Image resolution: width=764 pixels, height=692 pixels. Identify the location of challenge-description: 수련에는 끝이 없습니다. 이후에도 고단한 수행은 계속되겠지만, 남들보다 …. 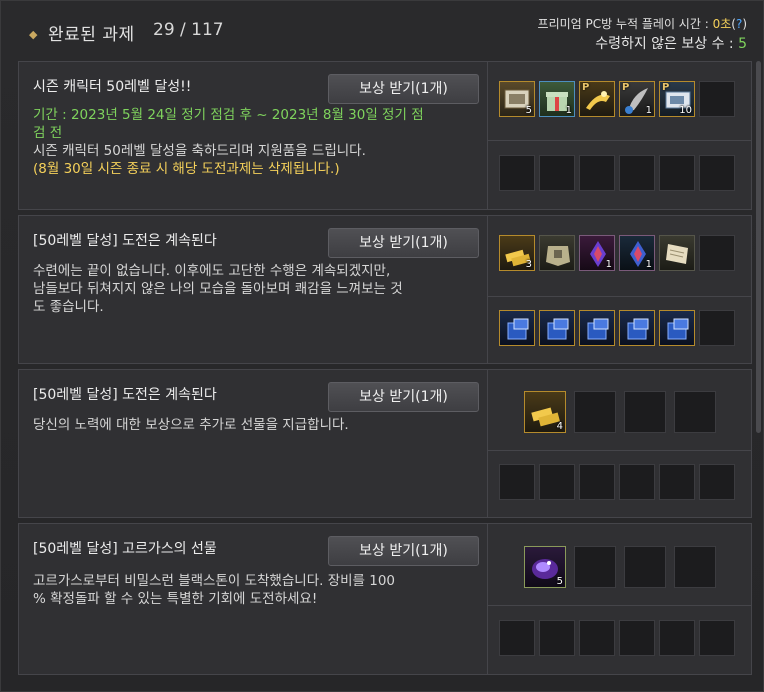
(258, 289).